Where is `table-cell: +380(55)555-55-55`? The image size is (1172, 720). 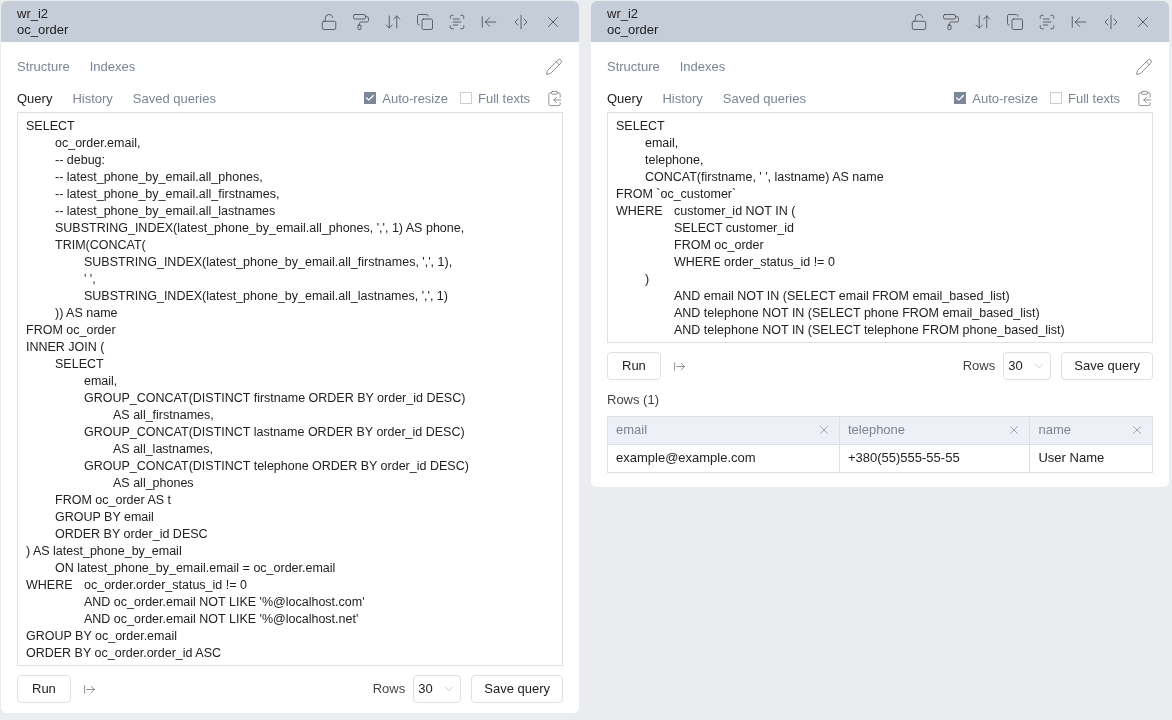
table-cell: +380(55)555-55-55 is located at coordinates (934, 458).